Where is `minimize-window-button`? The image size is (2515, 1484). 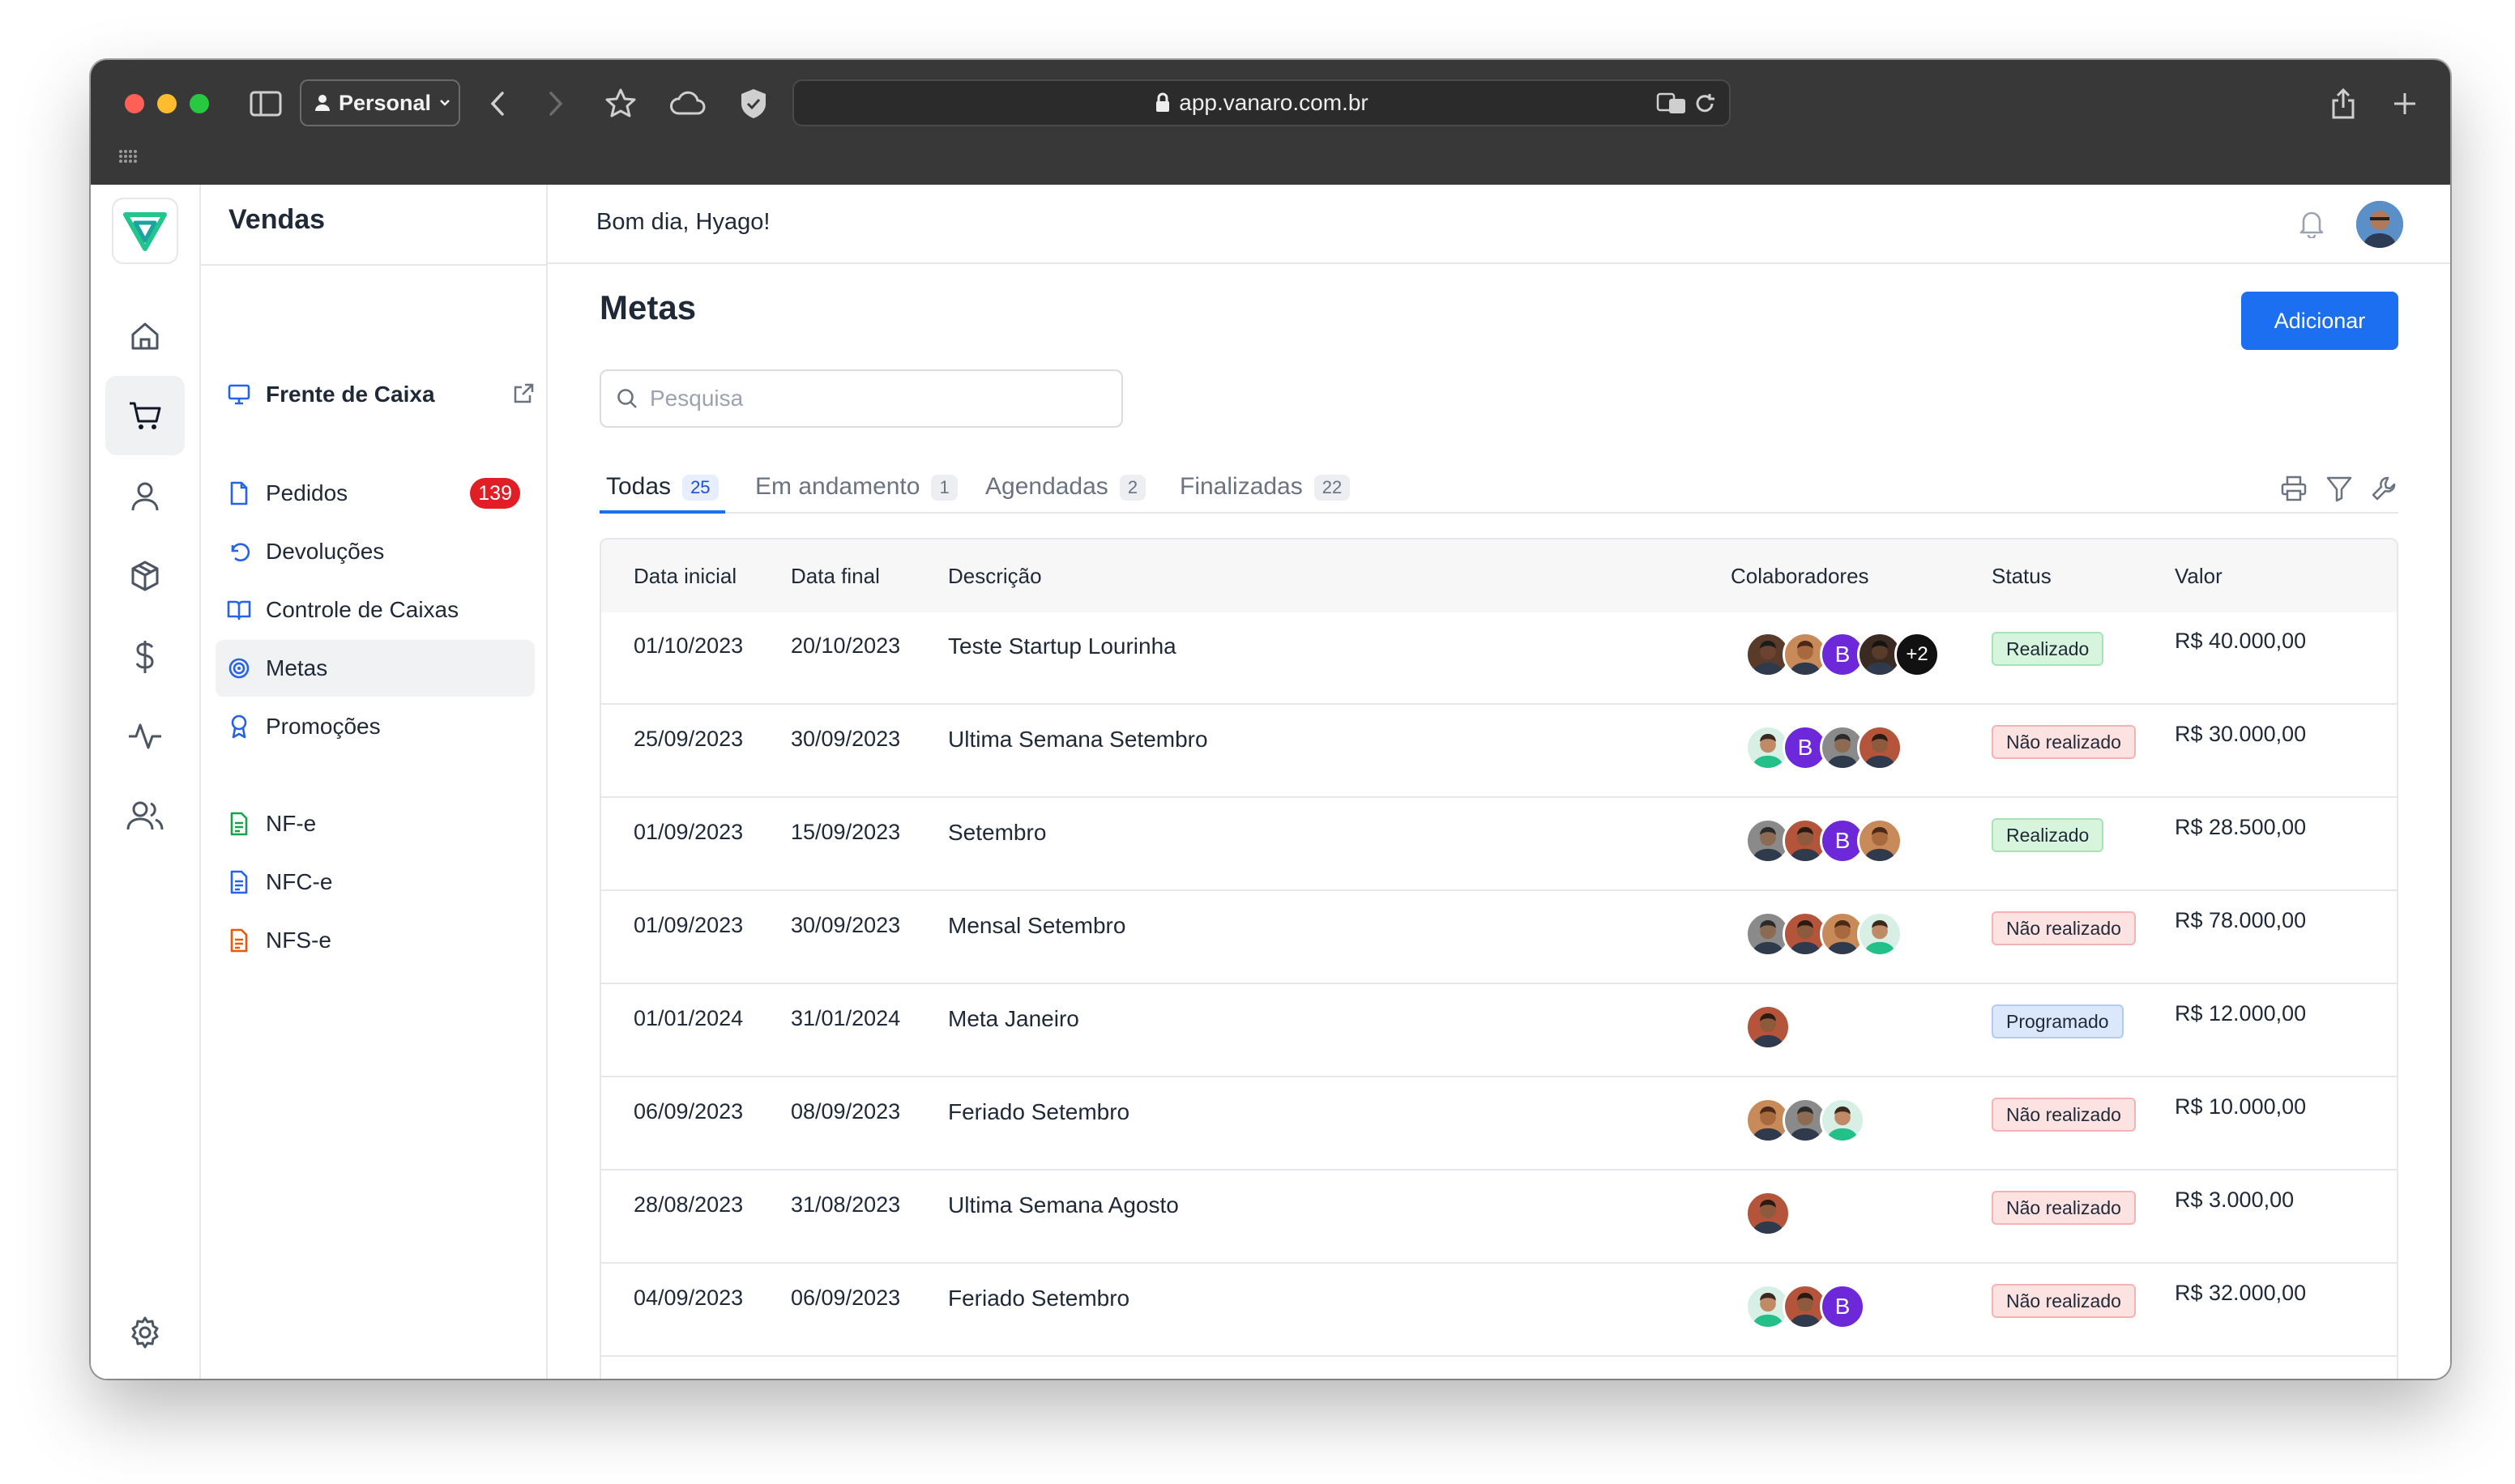
minimize-window-button is located at coordinates (167, 103).